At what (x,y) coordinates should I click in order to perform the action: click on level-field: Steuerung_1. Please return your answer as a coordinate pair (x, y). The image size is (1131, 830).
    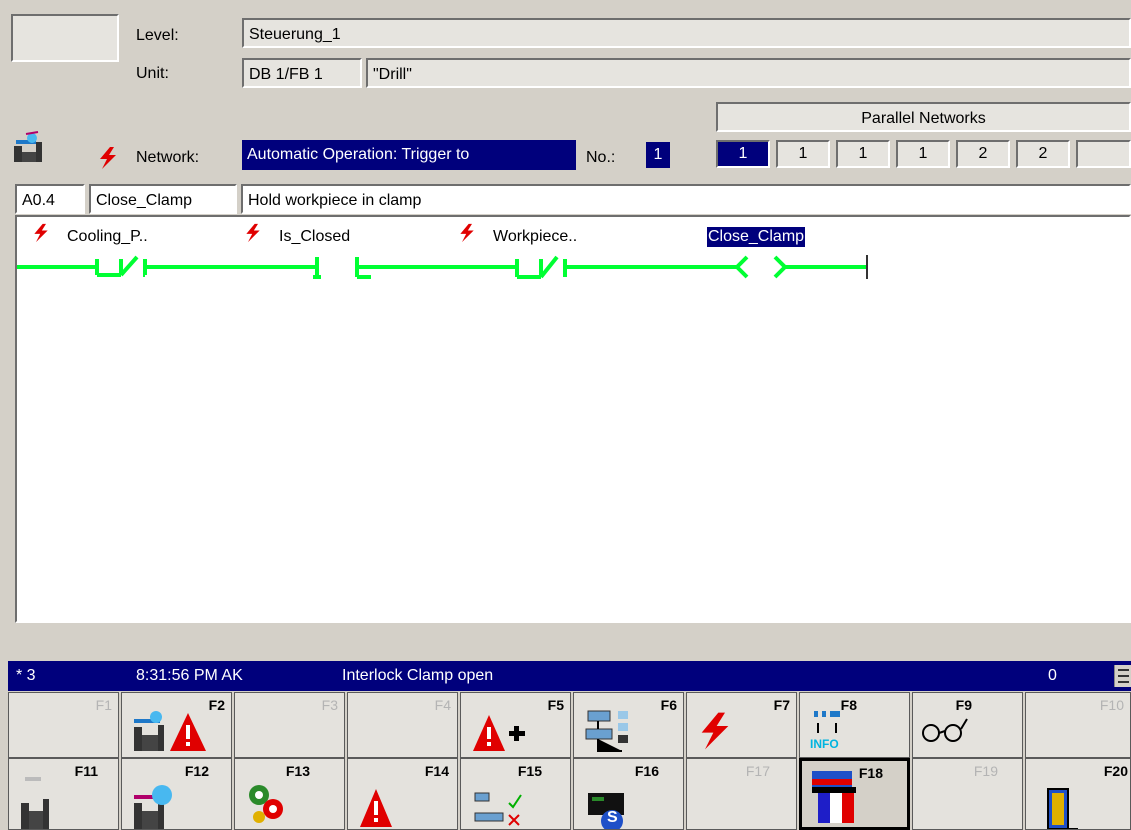
    Looking at the image, I should click on (686, 33).